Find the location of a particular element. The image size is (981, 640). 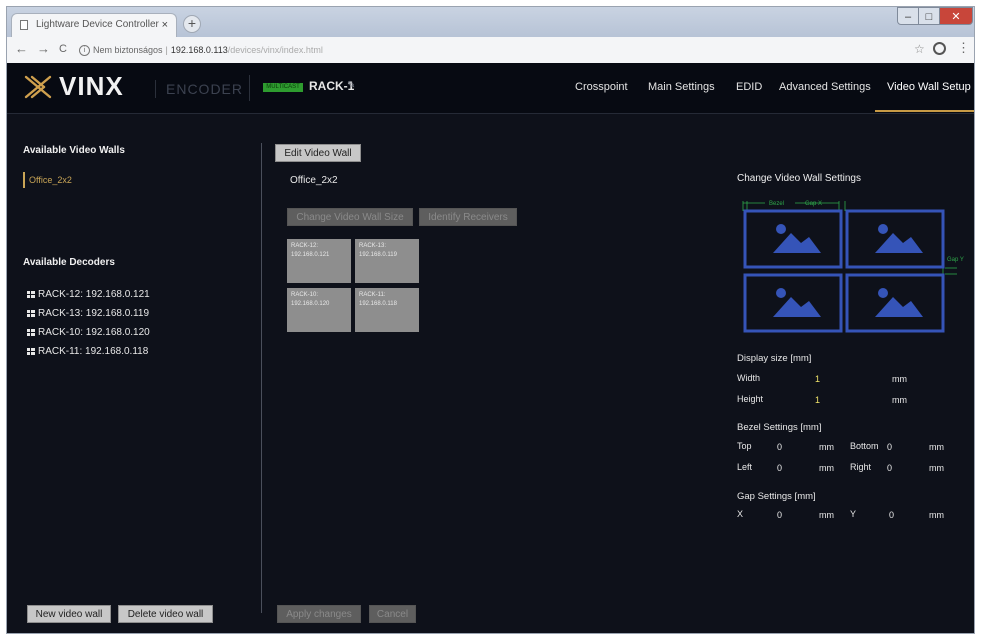

height-input: 1 is located at coordinates (817, 400).